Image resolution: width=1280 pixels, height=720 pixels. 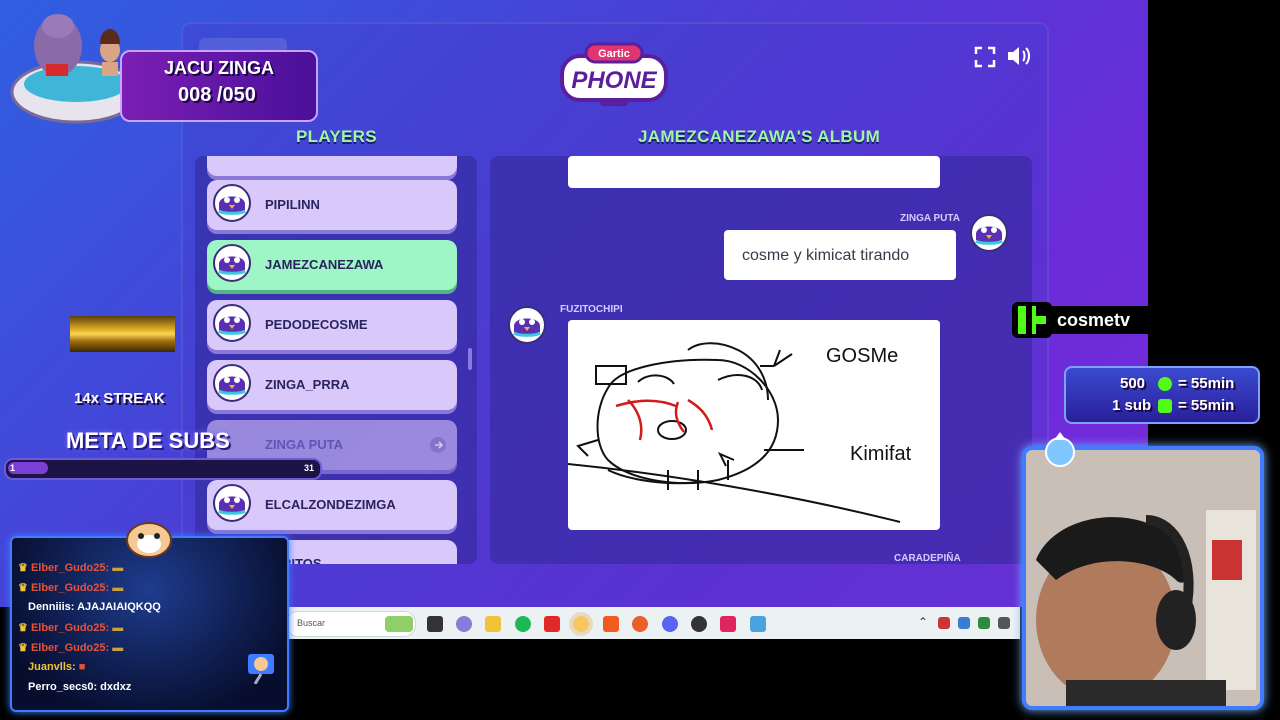 I want to click on brave-icon, so click(x=611, y=624).